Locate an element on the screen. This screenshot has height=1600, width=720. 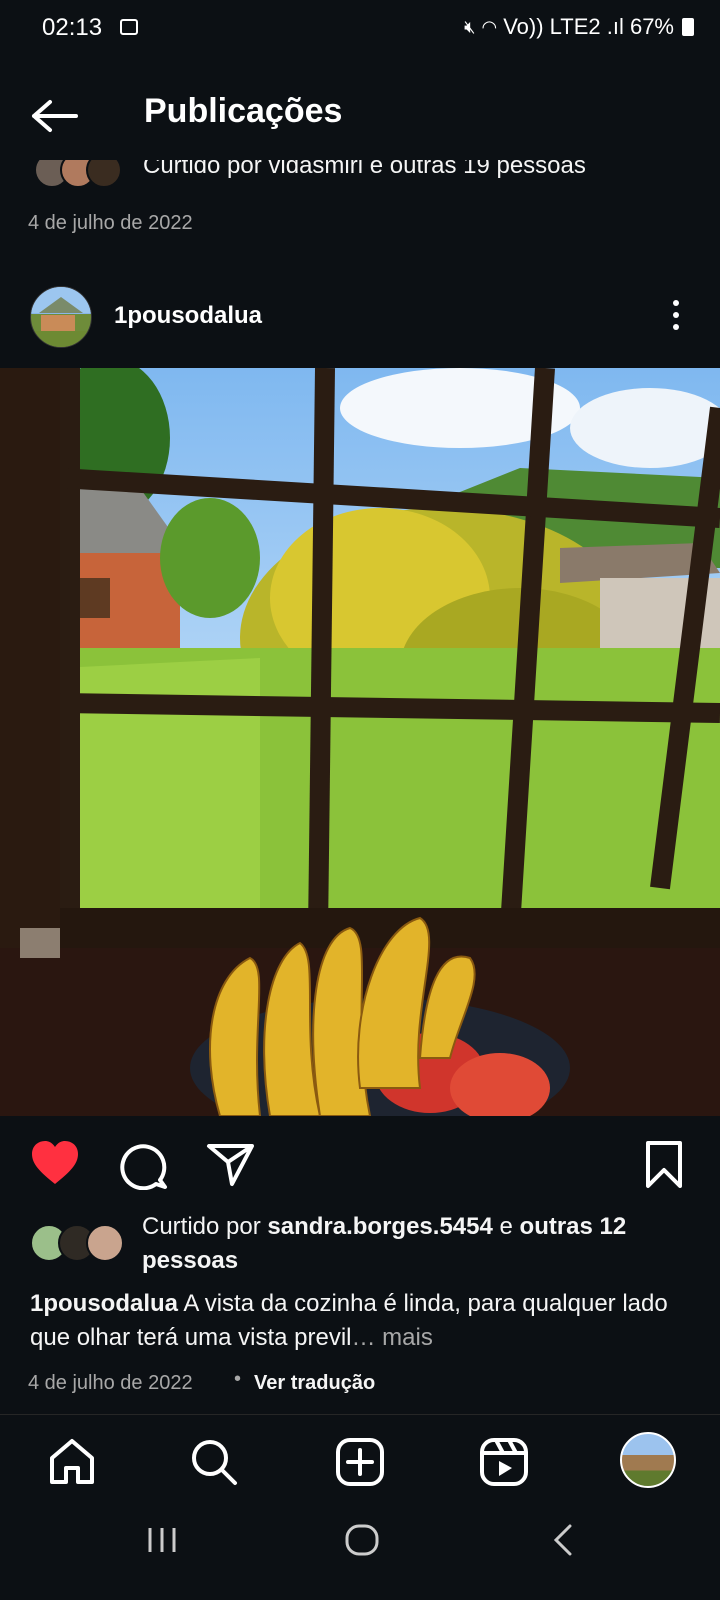
post-author-avatar is located at coordinates (61, 317).